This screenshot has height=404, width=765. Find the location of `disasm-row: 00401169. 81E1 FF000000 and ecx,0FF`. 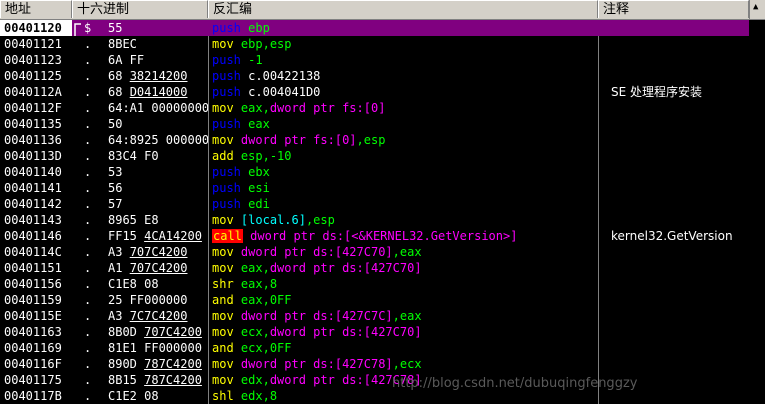

disasm-row: 00401169. 81E1 FF000000 and ecx,0FF is located at coordinates (374, 348).